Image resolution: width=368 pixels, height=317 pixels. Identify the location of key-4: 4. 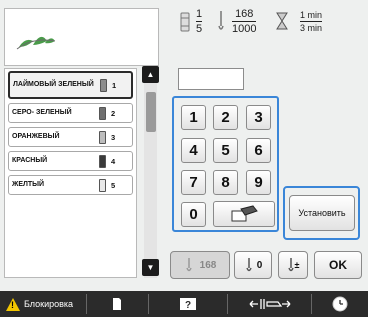
(193, 150).